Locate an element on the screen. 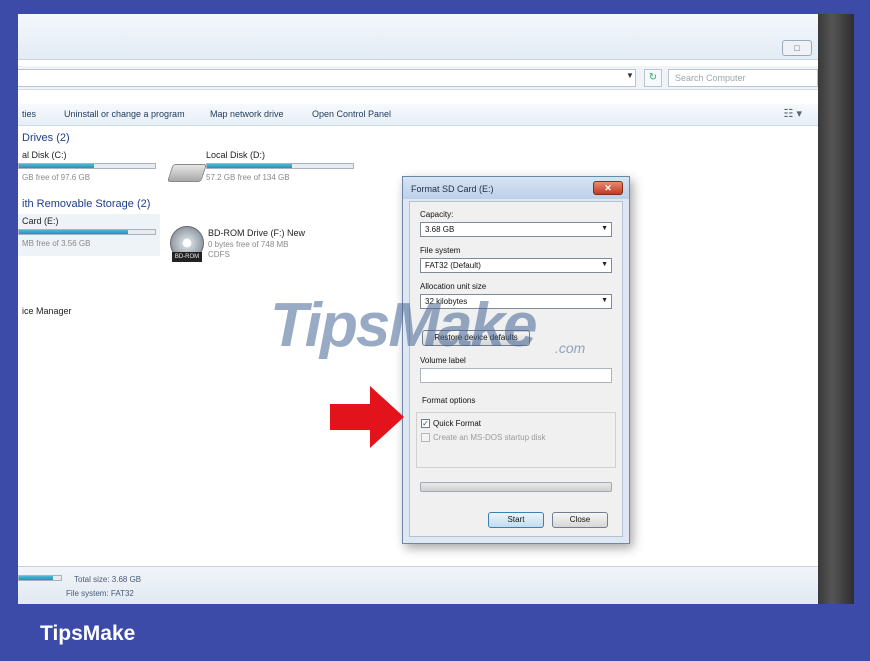  drive-free-space: GB free of 97.6 GB is located at coordinates (56, 177).